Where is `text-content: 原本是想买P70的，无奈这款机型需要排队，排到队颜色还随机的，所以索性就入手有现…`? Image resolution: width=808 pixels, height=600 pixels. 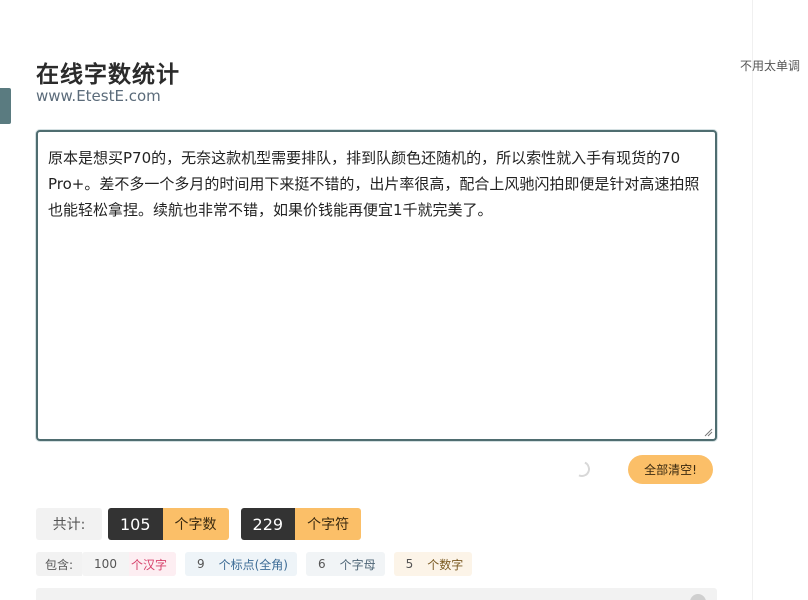
text-content: 原本是想买P70的，无奈这款机型需要排队，排到队颜色还随机的，所以索性就入手有现… is located at coordinates (374, 184).